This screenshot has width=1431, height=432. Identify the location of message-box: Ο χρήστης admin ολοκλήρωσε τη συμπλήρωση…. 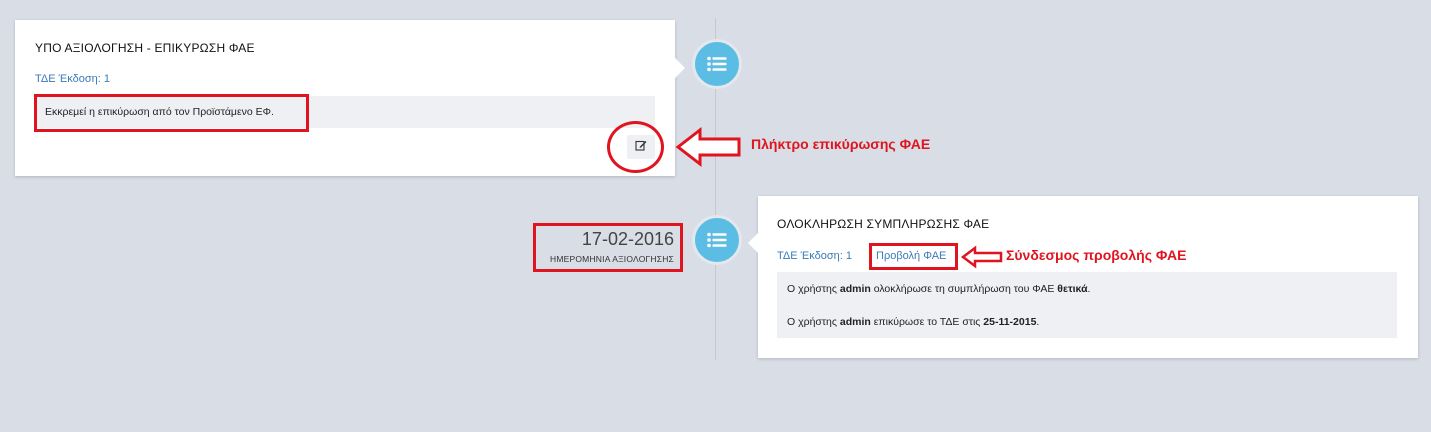
(1087, 305).